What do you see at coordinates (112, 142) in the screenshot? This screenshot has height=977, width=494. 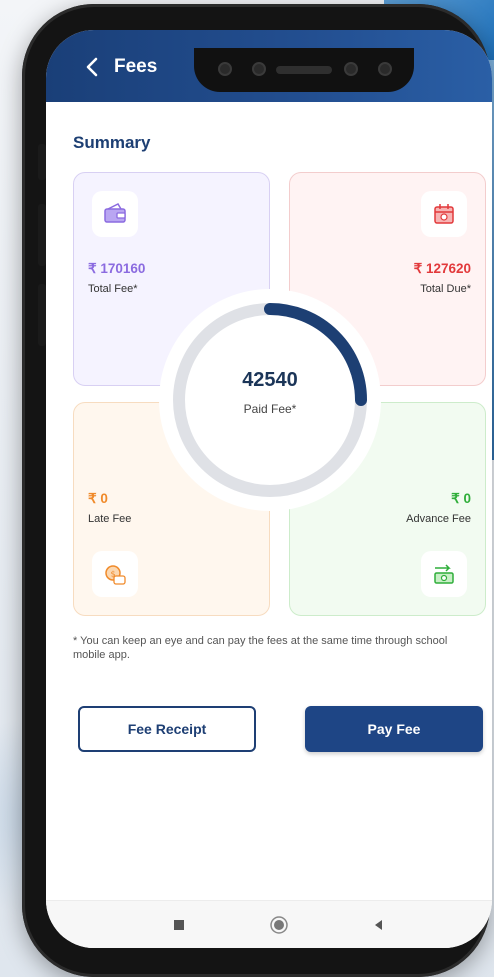 I see `summary-title: Summary` at bounding box center [112, 142].